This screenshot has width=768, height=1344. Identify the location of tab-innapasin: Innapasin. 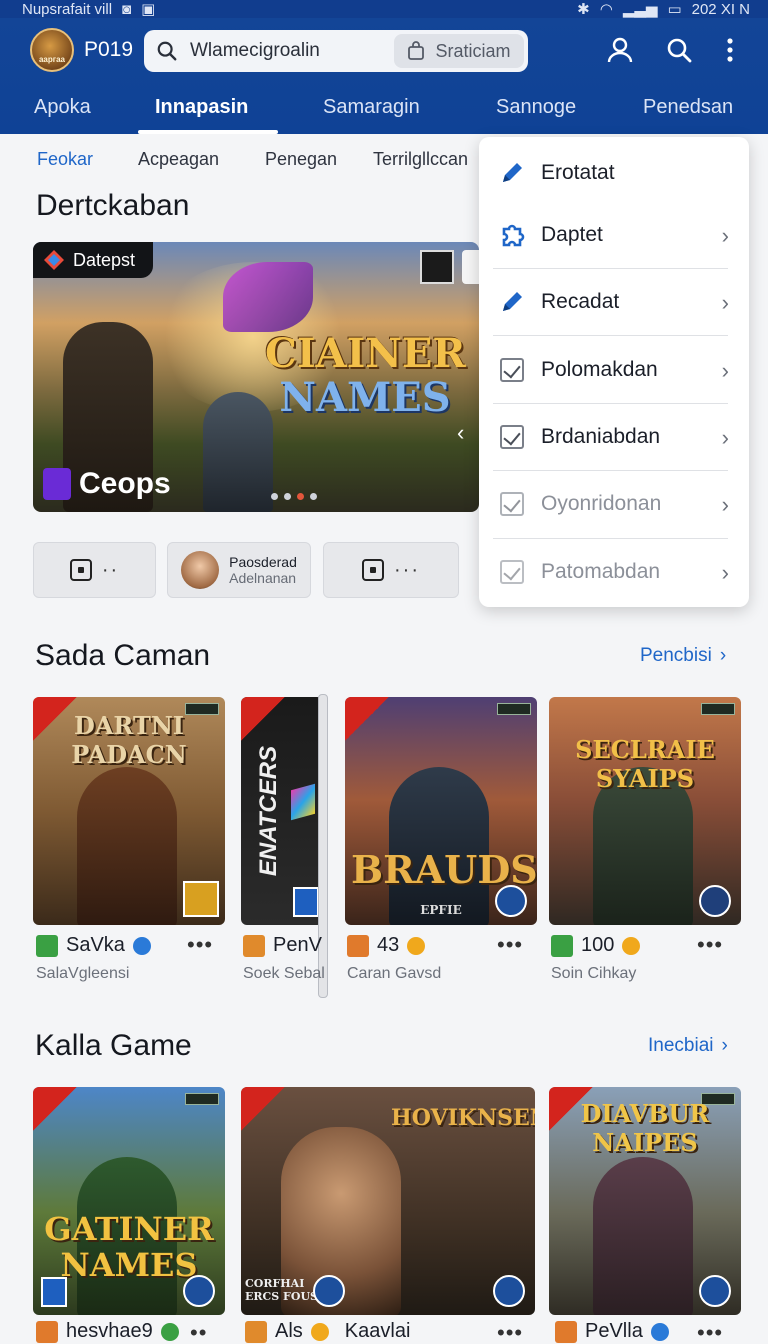
(201, 107).